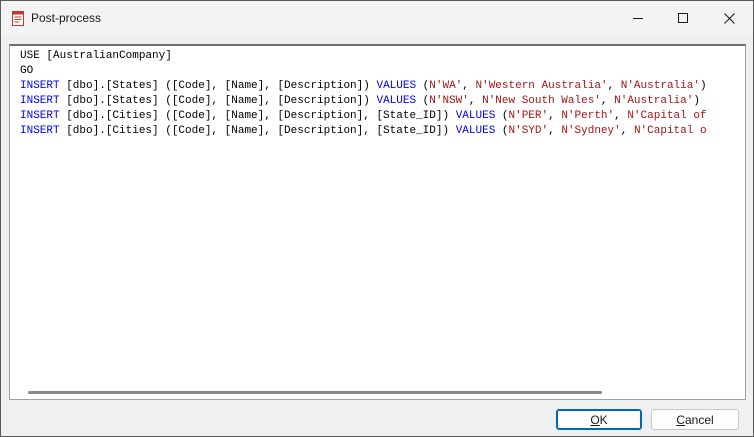 This screenshot has width=754, height=437. I want to click on minimize-button, so click(638, 18).